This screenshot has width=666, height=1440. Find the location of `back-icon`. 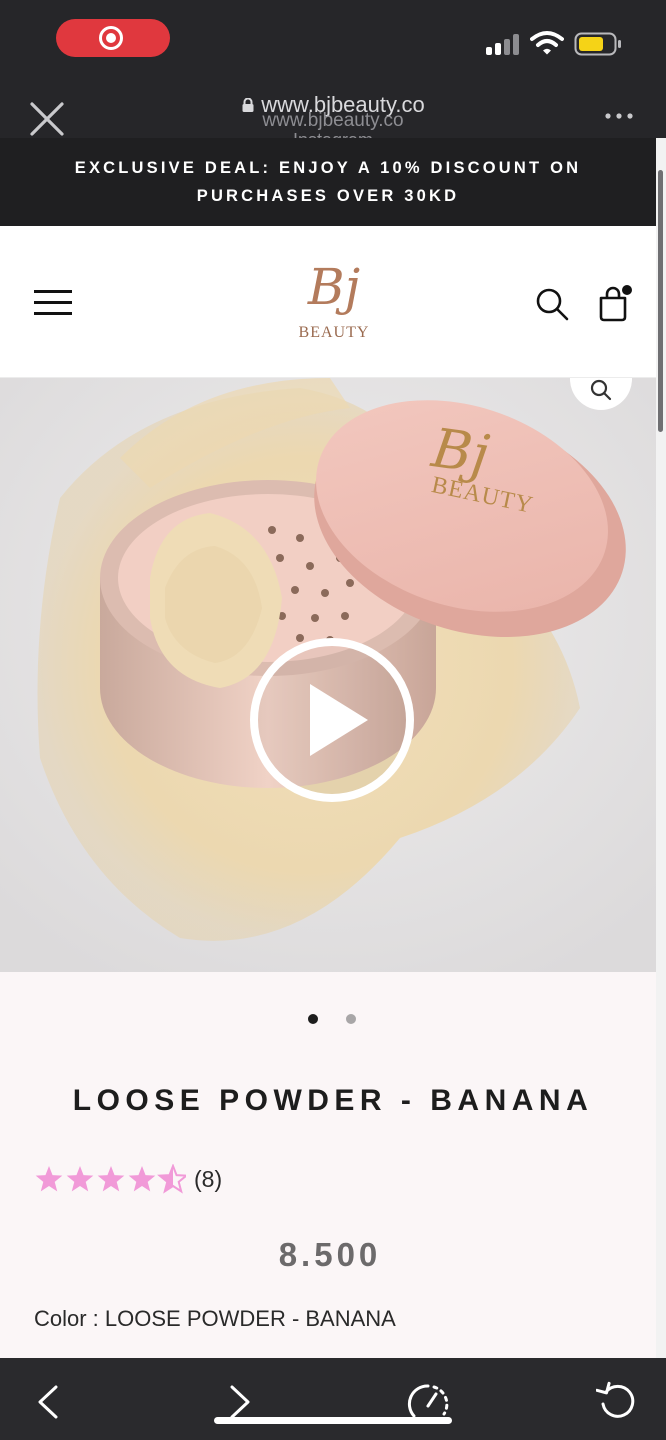

back-icon is located at coordinates (48, 1402).